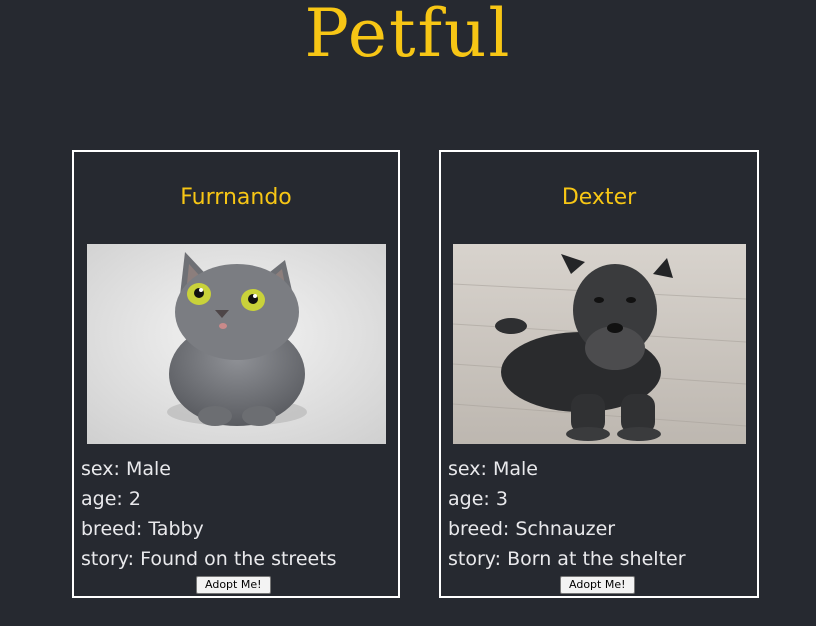 The image size is (816, 626). Describe the element at coordinates (567, 559) in the screenshot. I see `pet-story: story: Born at the shelter` at that location.